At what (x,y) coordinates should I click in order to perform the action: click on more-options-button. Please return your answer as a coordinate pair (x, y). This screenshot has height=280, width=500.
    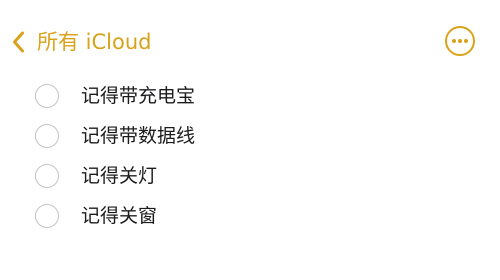
    Looking at the image, I should click on (460, 41).